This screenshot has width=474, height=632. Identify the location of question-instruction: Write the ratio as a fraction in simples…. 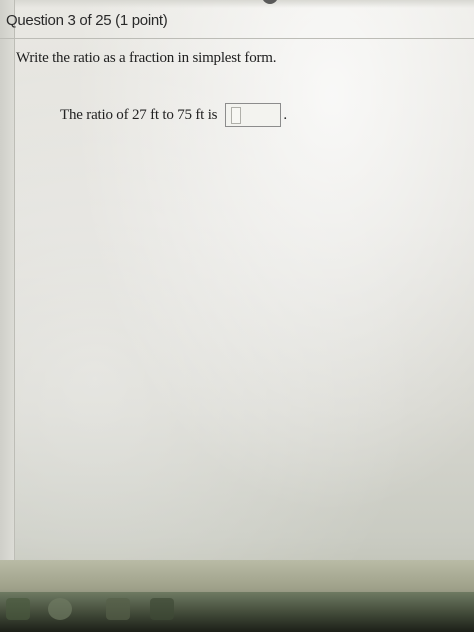
(146, 58).